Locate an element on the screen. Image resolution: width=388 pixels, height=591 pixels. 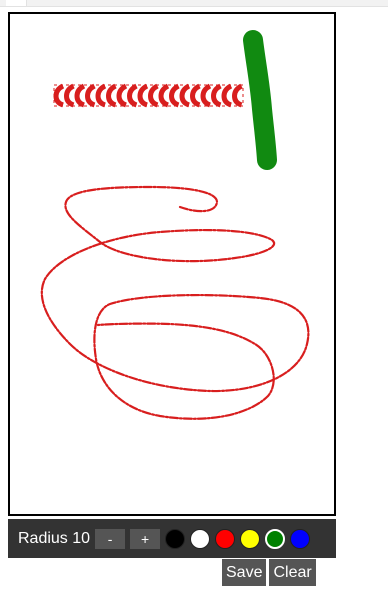
clear-button: Clear is located at coordinates (292, 572).